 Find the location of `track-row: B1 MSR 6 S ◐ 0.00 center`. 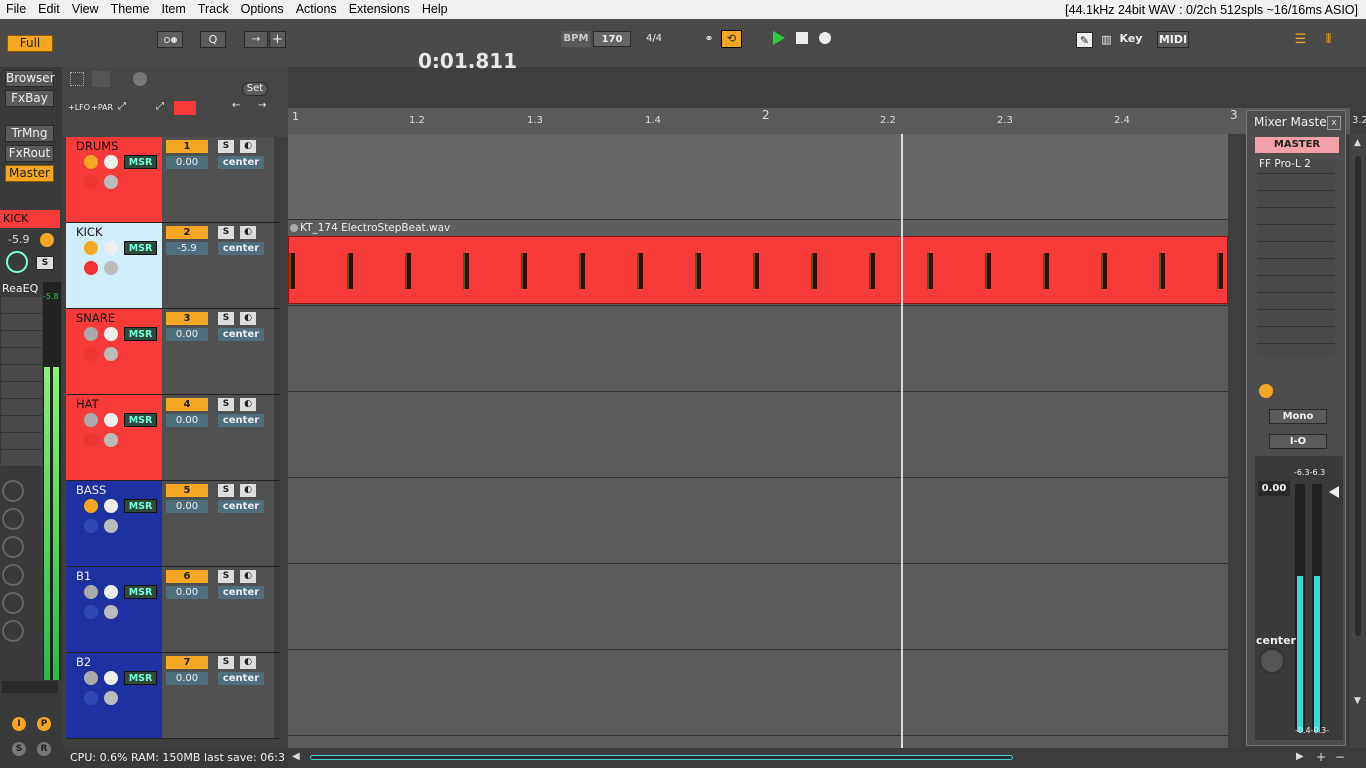

track-row: B1 MSR 6 S ◐ 0.00 center is located at coordinates (173, 610).